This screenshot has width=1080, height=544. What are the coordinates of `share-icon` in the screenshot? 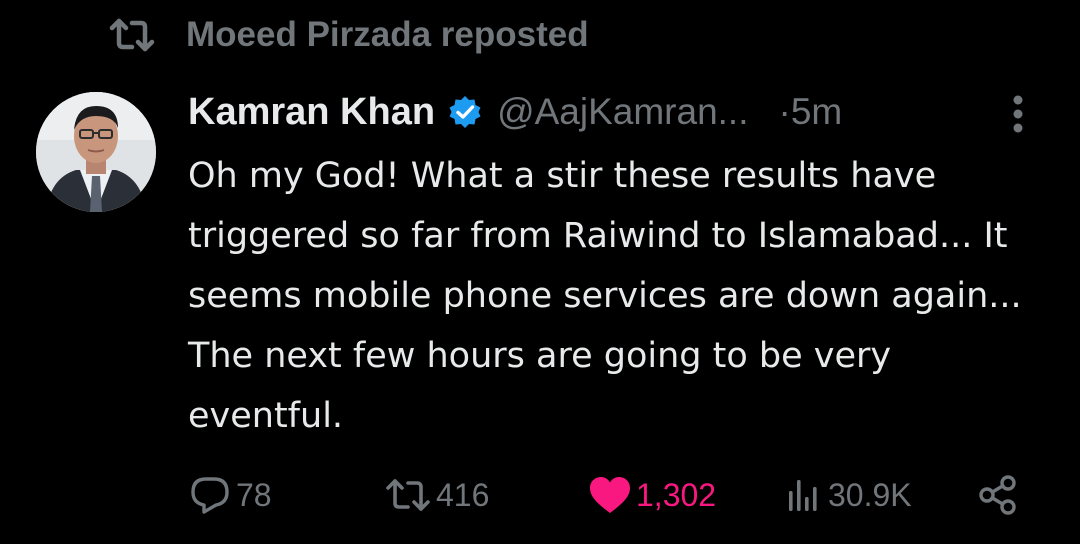 It's located at (998, 495).